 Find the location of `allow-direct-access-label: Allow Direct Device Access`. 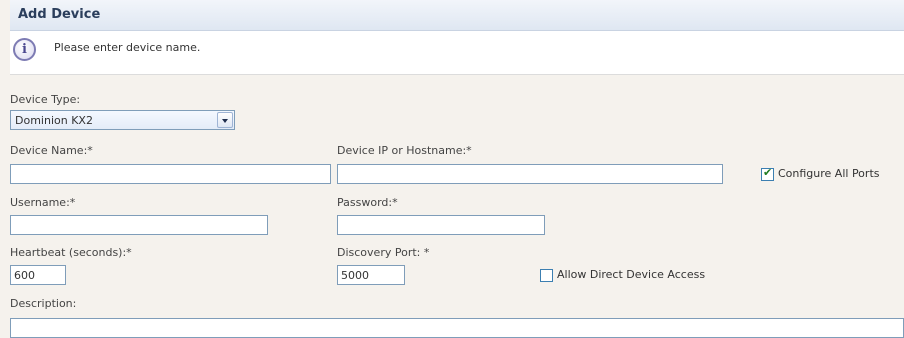

allow-direct-access-label: Allow Direct Device Access is located at coordinates (631, 274).